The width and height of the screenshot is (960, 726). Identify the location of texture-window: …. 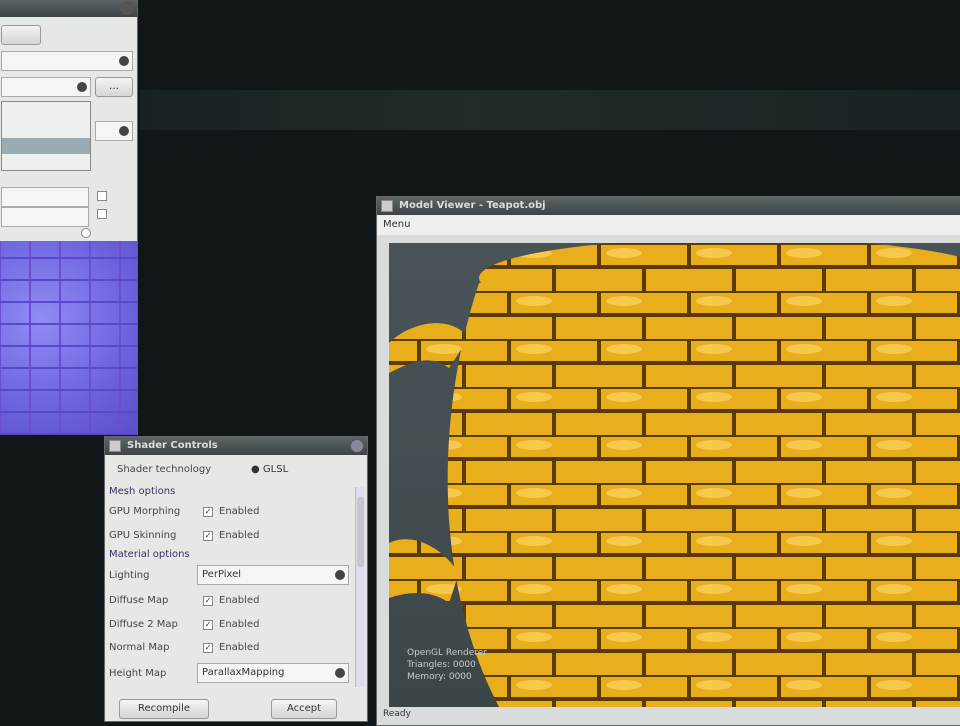
(69, 217).